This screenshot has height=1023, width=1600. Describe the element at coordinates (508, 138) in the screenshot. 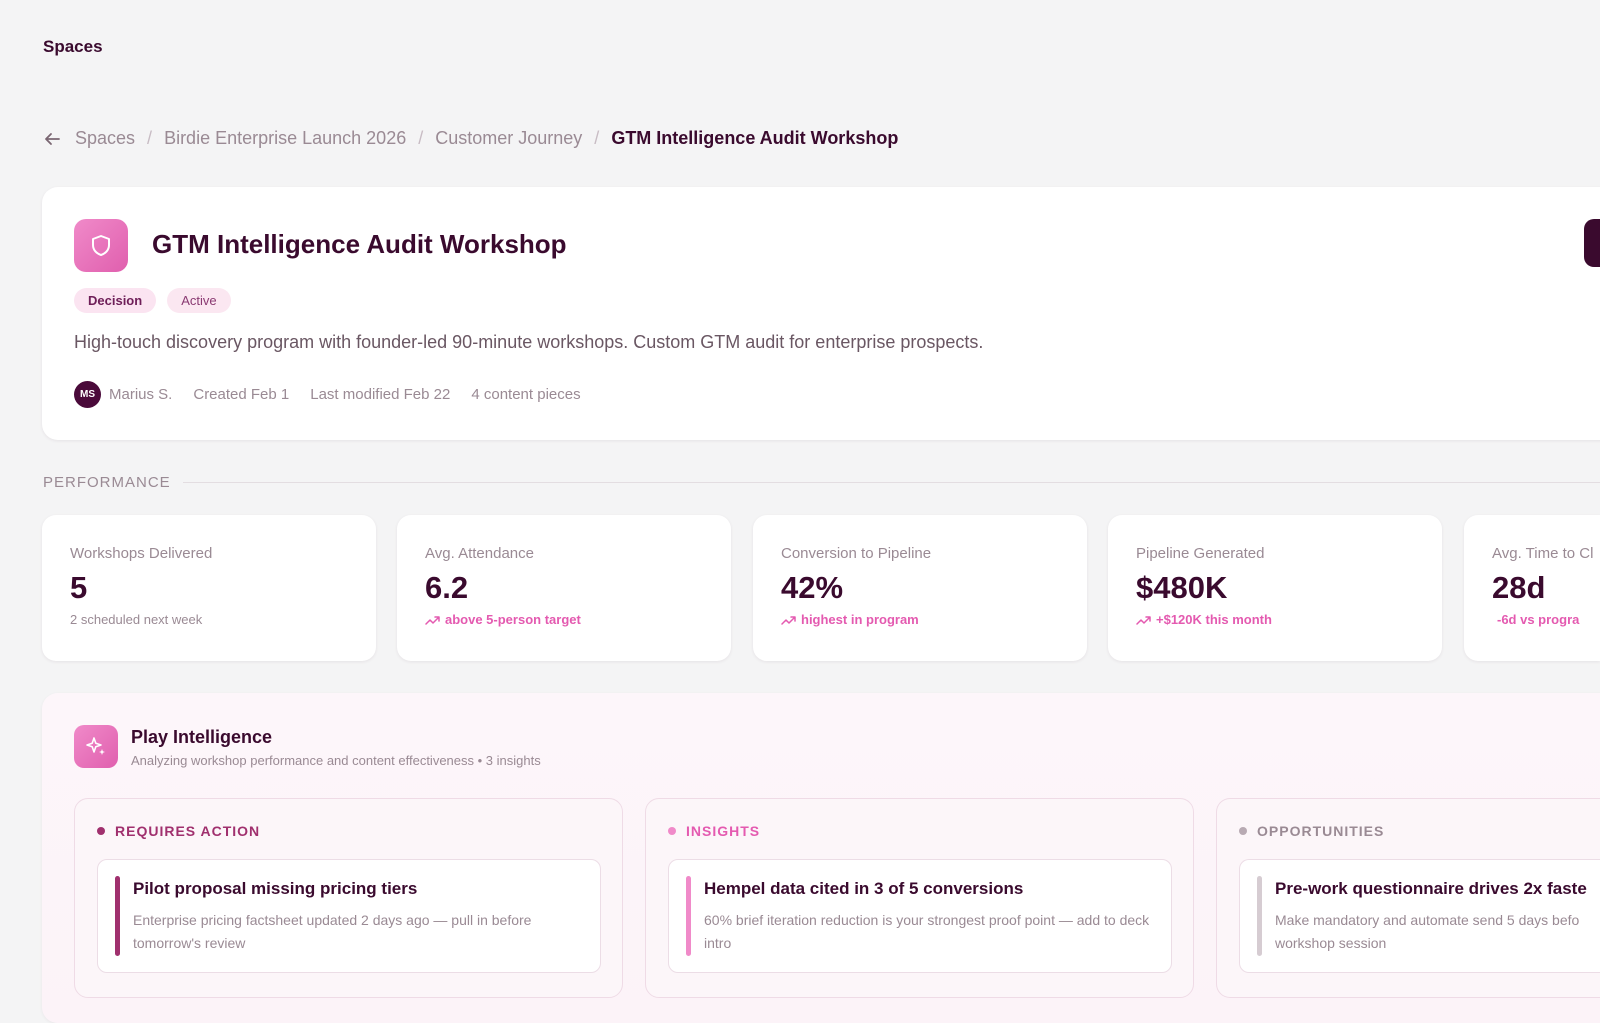

I see `breadcrumb-customer-journey: Customer Journey` at that location.